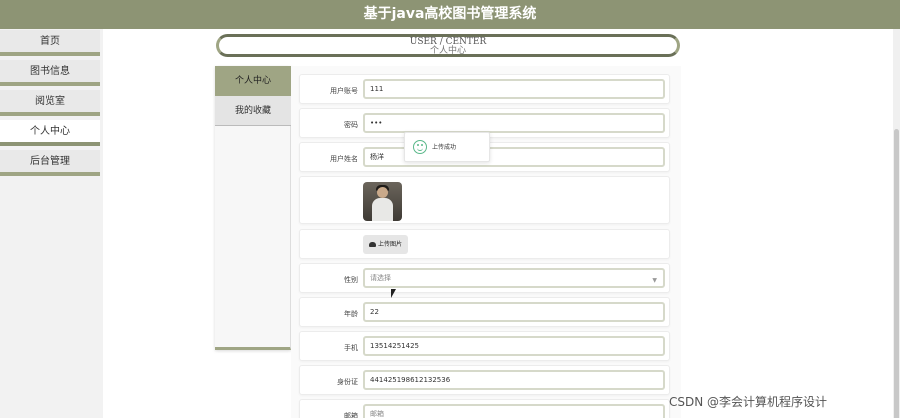  I want to click on app-header: 基于java高校图书管理系统, so click(450, 14).